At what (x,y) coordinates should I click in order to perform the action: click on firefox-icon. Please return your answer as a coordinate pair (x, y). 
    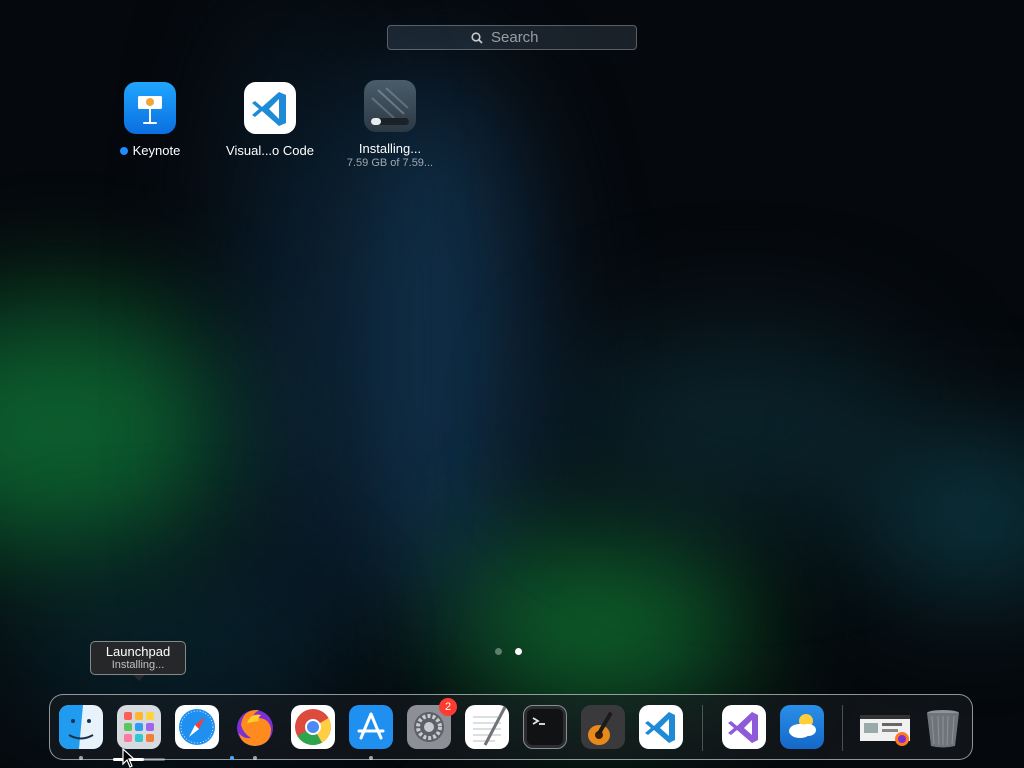
    Looking at the image, I should click on (255, 727).